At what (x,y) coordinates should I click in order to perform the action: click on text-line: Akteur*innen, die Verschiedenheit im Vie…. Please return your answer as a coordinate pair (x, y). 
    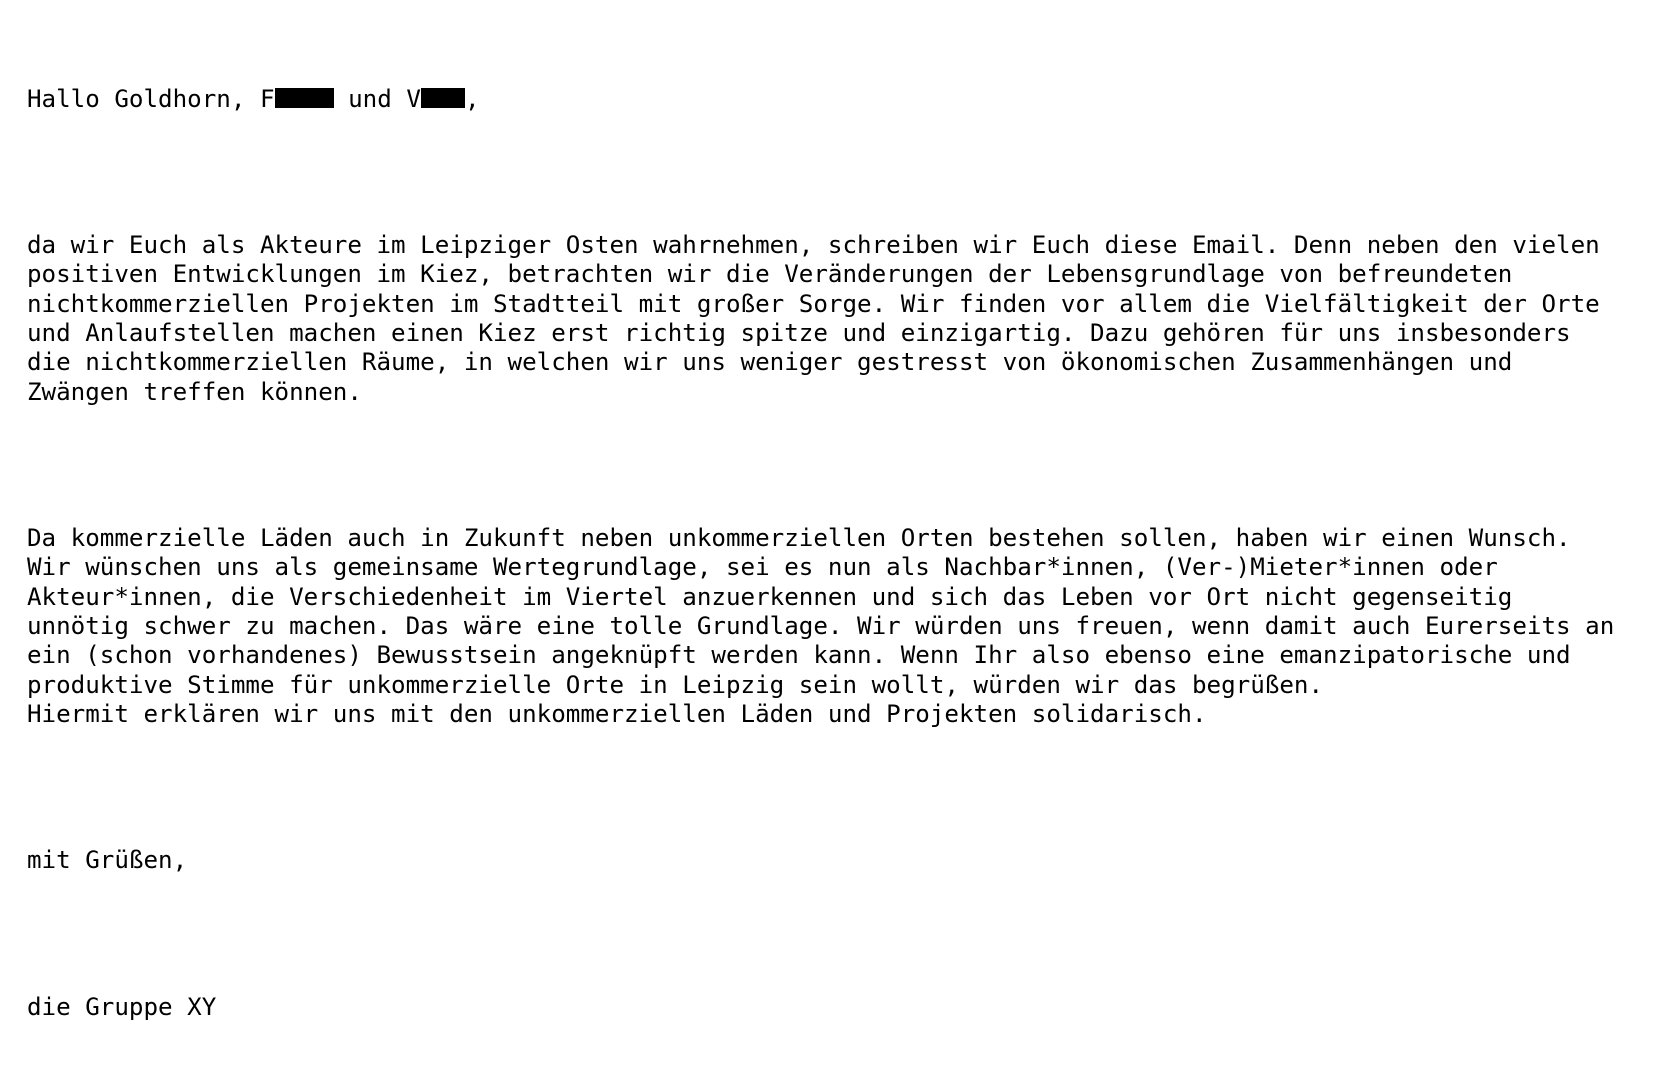
    Looking at the image, I should click on (770, 596).